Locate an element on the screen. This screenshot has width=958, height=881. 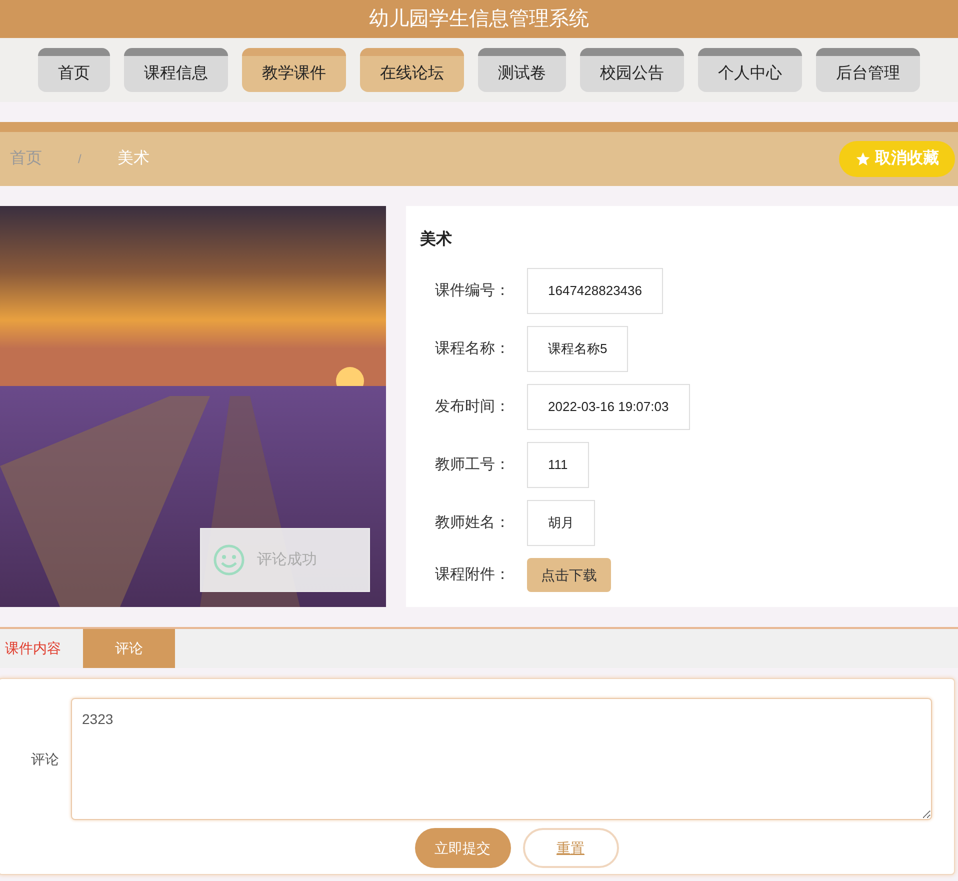
comment-label: 评论 is located at coordinates (45, 759).